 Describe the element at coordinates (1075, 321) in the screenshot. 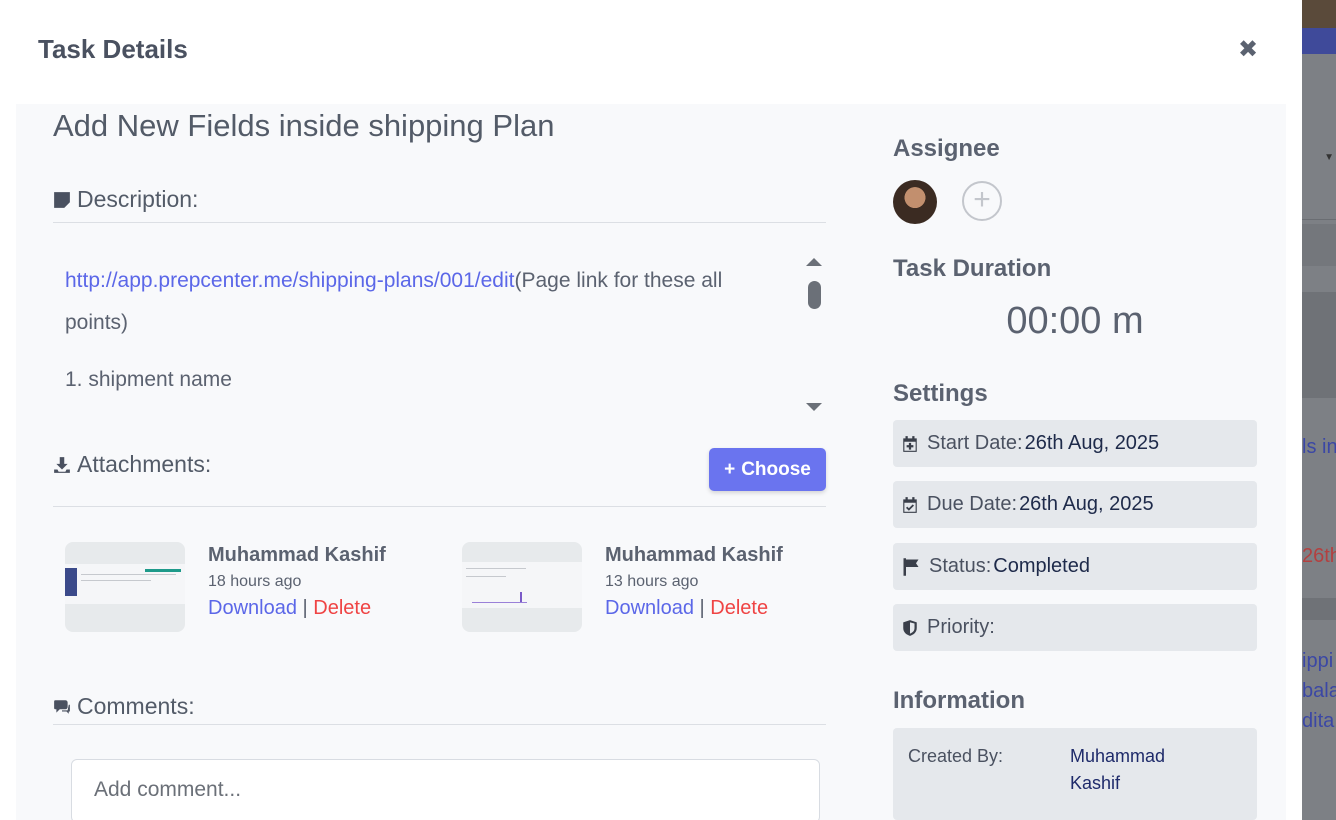

I see `task-duration-value: 00:00 m` at that location.